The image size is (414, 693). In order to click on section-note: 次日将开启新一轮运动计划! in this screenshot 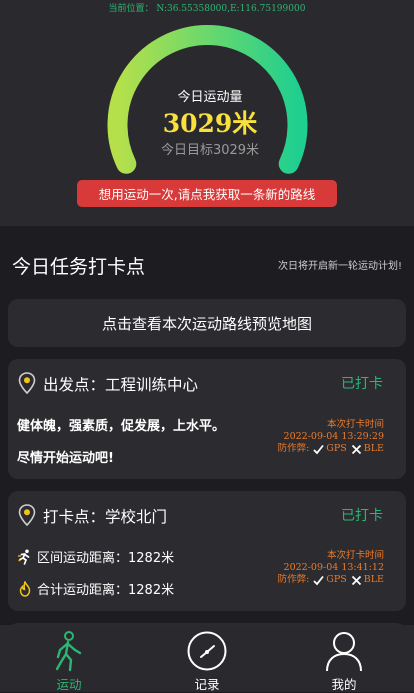, I will do `click(339, 266)`.